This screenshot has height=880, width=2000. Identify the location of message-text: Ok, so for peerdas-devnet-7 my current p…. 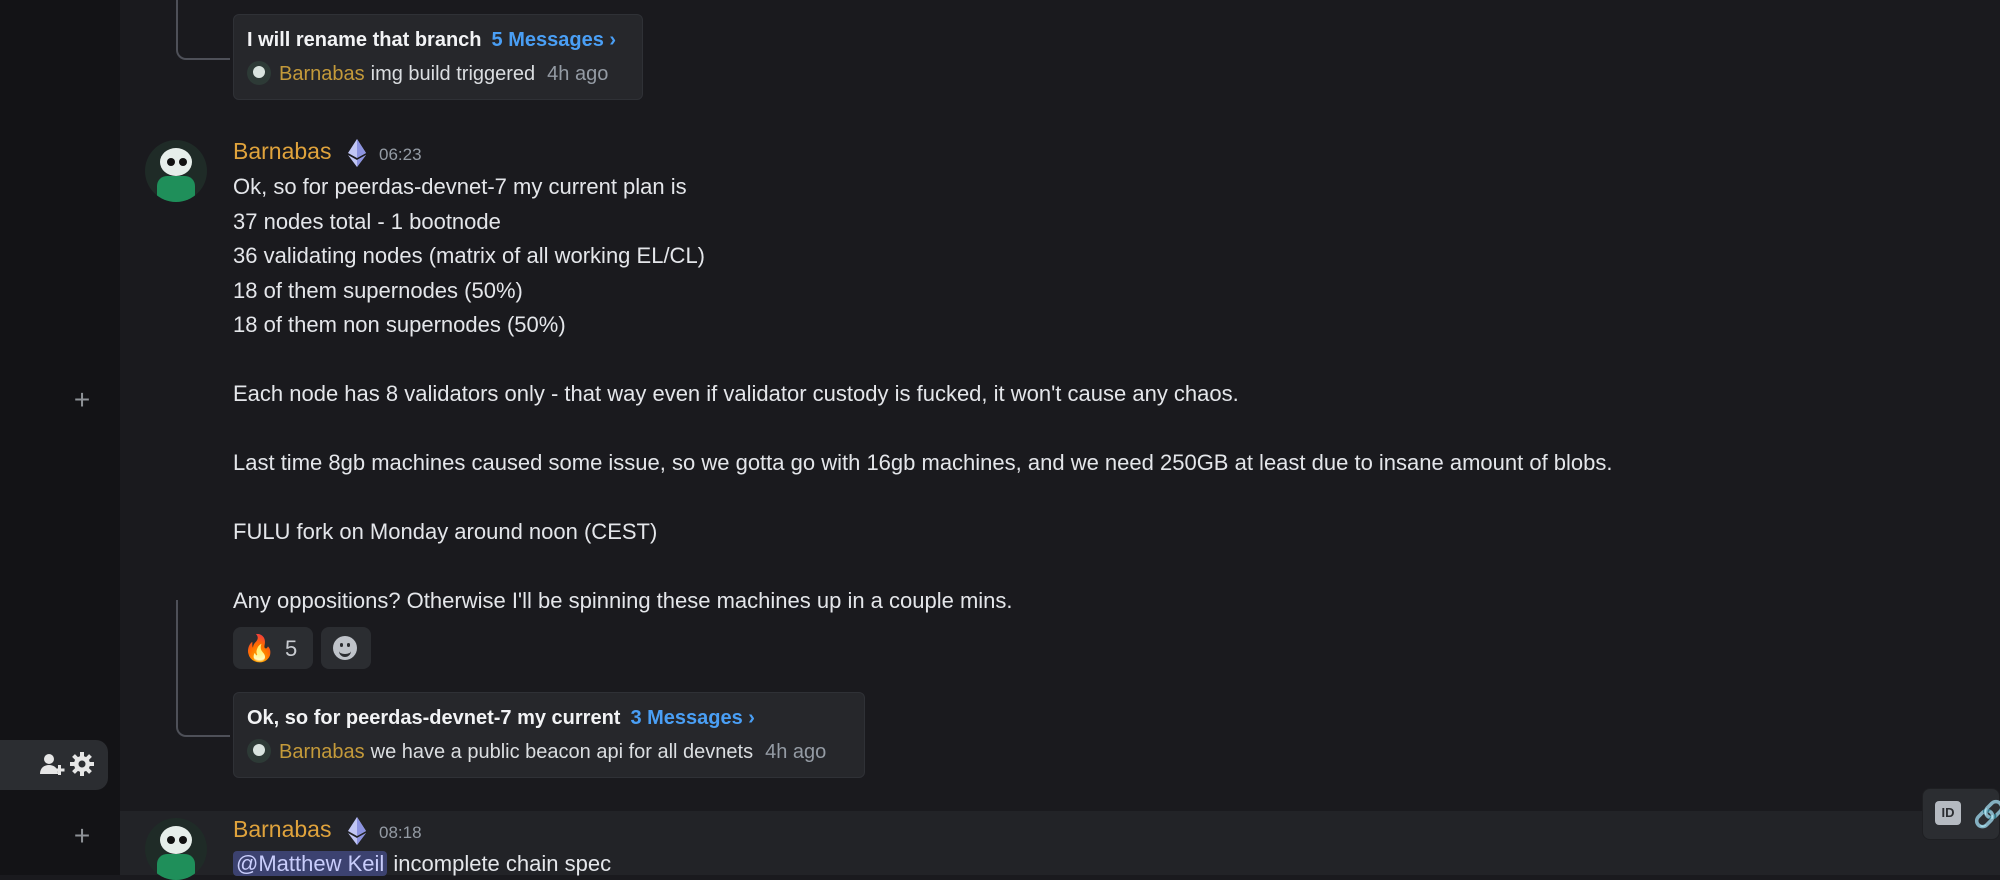
(460, 186).